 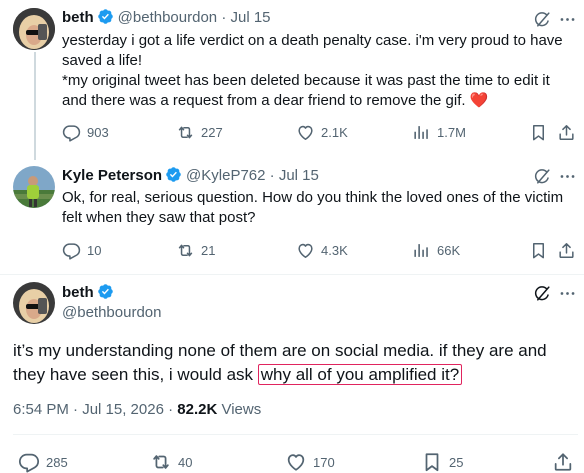 What do you see at coordinates (451, 132) in the screenshot?
I see `views-count: 1.7M` at bounding box center [451, 132].